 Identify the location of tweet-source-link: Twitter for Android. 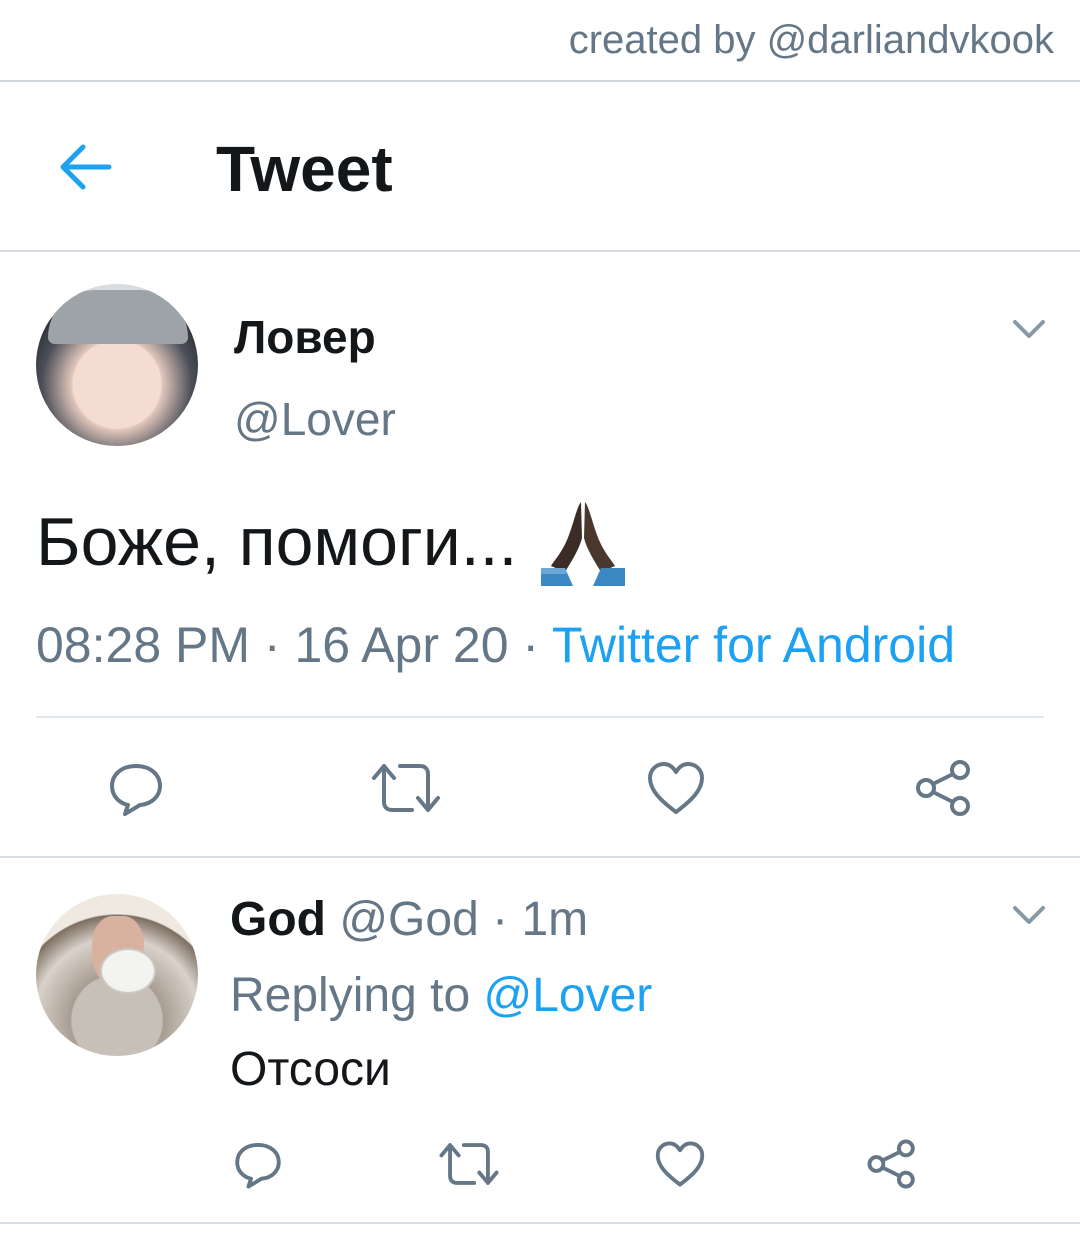
(753, 645).